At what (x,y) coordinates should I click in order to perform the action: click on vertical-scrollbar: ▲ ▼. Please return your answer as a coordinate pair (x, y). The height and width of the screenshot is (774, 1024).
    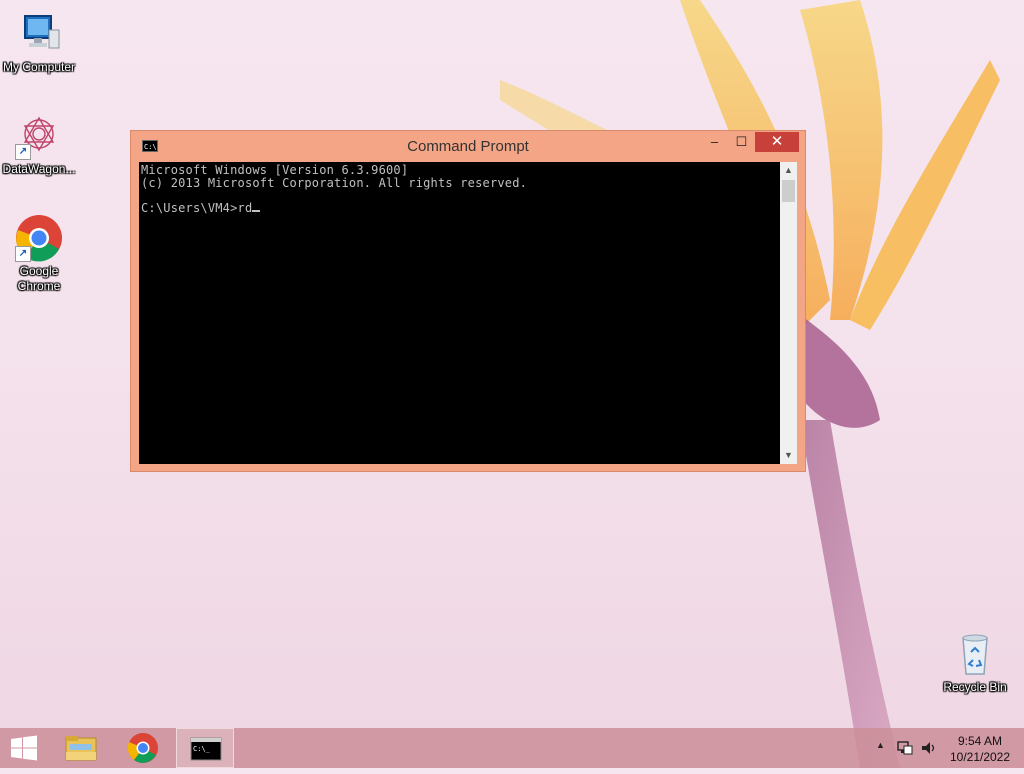
    Looking at the image, I should click on (788, 313).